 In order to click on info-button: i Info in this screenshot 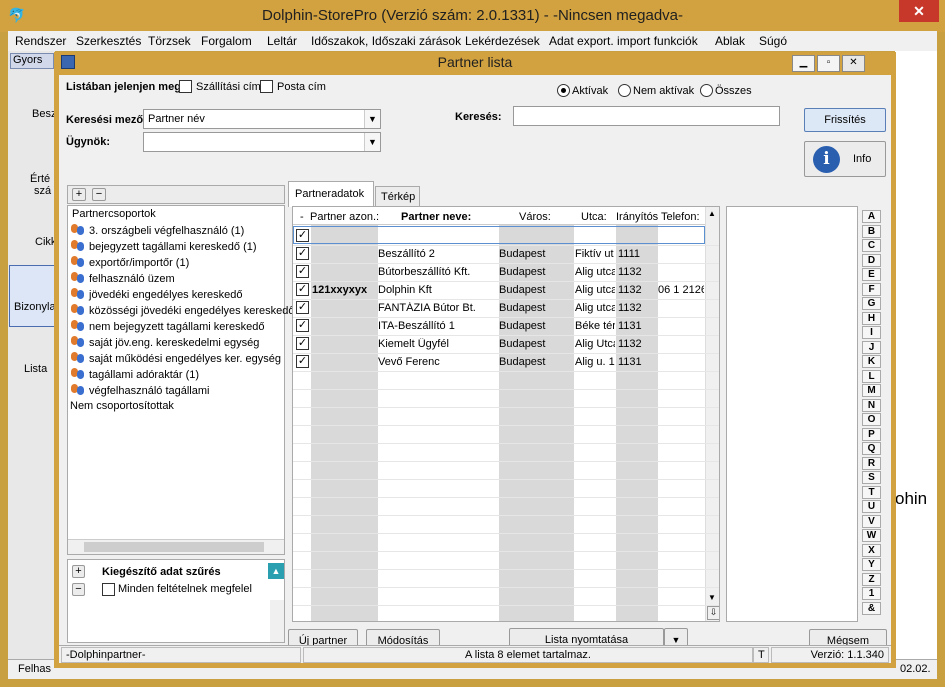, I will do `click(845, 159)`.